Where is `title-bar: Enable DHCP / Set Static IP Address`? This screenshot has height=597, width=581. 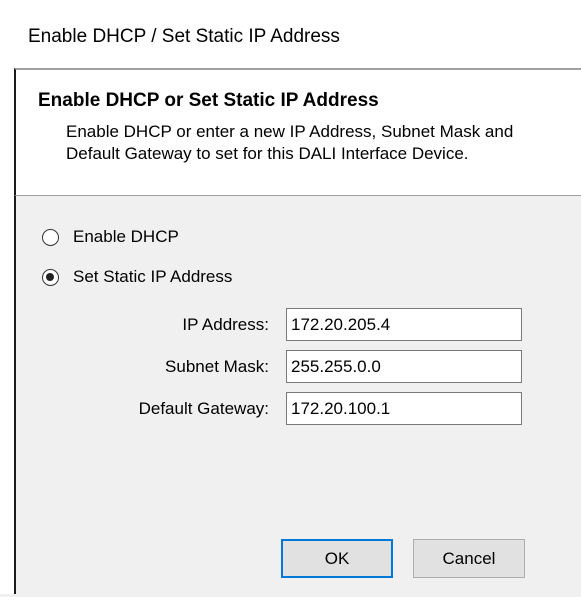 title-bar: Enable DHCP / Set Static IP Address is located at coordinates (290, 34).